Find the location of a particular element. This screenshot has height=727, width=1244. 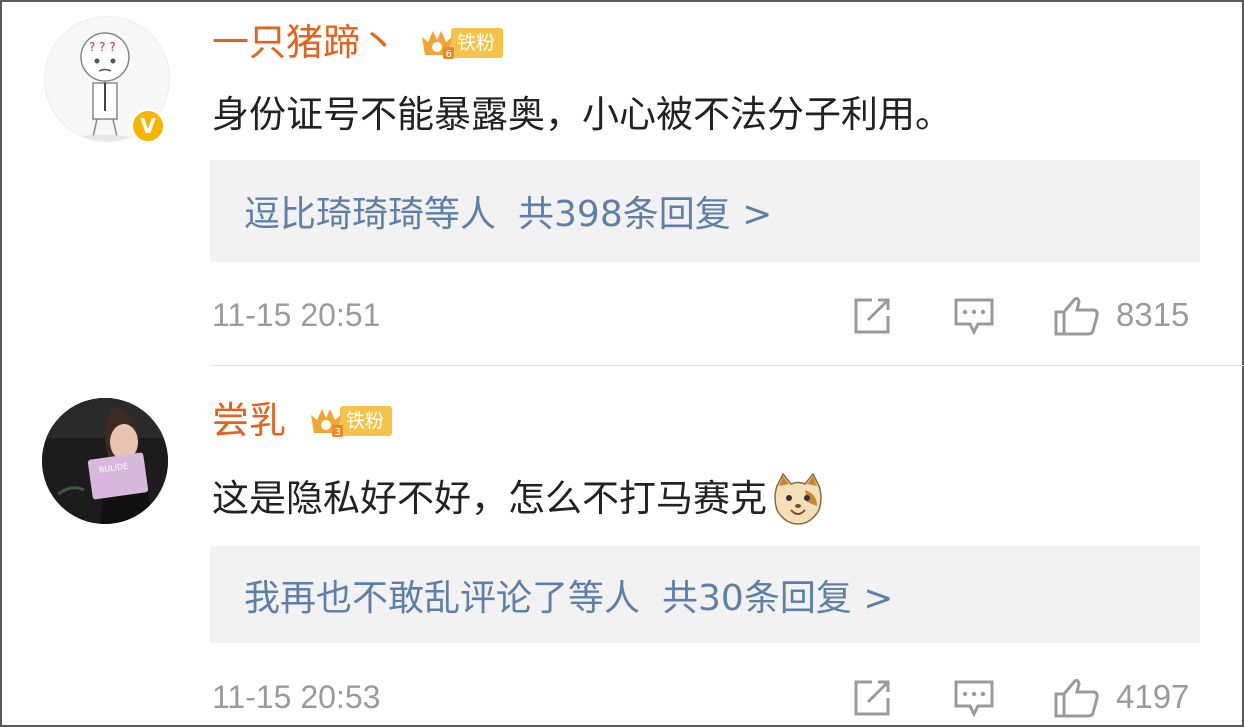

fan-badge: 3 铁粉 is located at coordinates (350, 421).